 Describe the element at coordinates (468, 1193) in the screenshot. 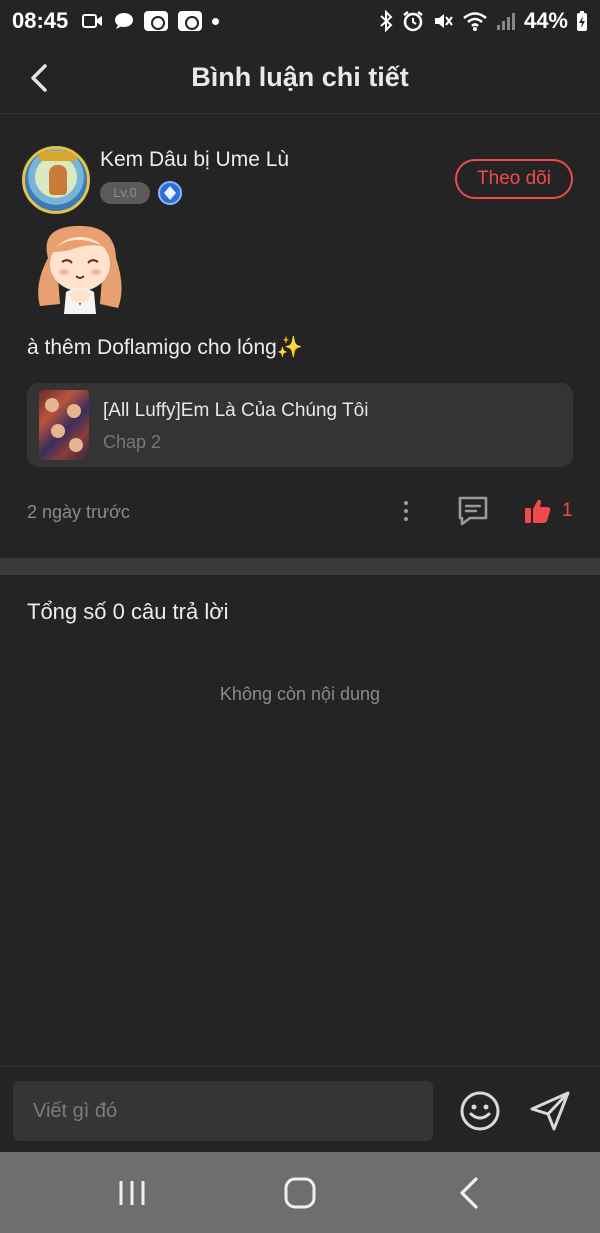

I see `nav-back-icon` at that location.